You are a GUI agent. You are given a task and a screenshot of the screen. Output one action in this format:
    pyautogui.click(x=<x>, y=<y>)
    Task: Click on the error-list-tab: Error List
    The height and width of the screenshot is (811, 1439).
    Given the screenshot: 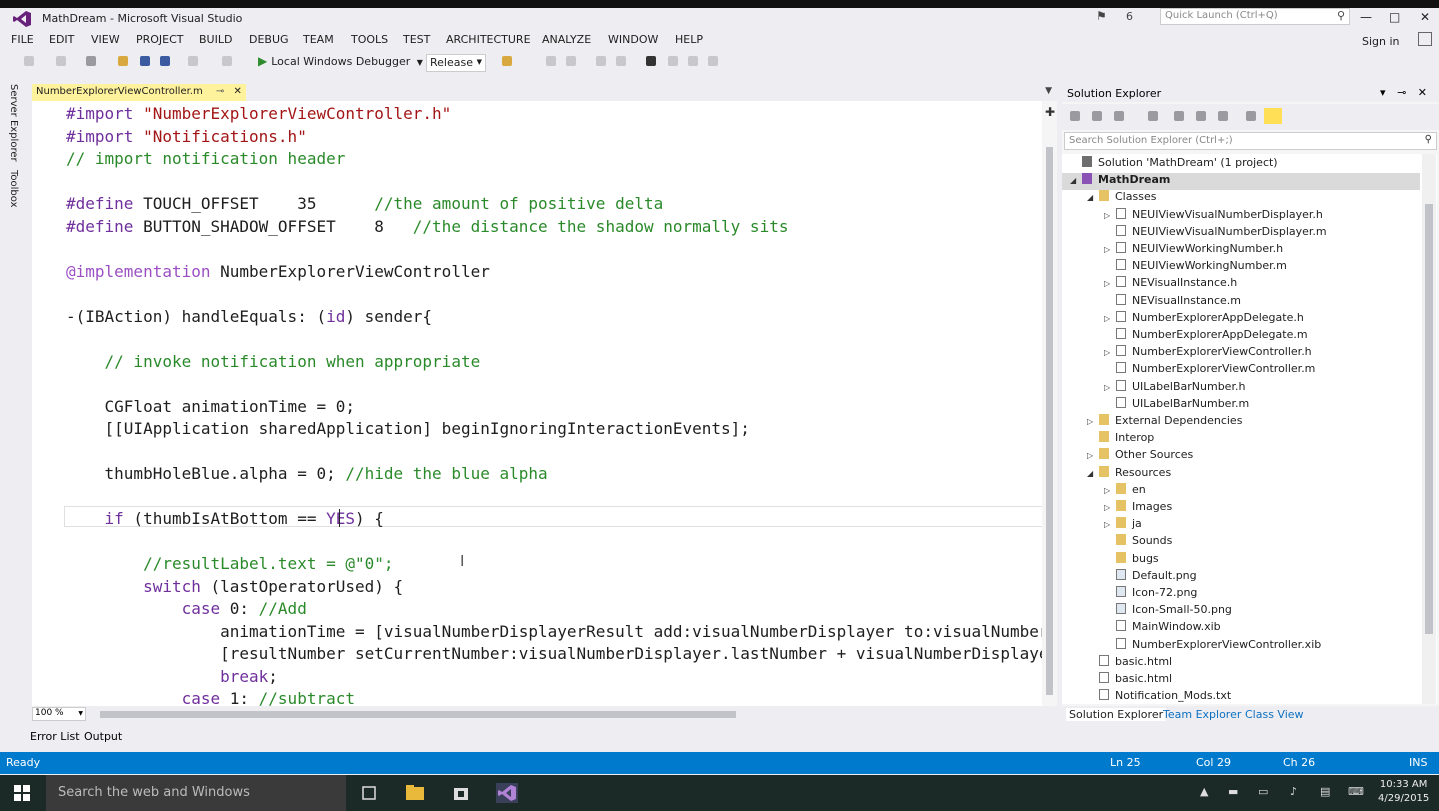 What is the action you would take?
    pyautogui.click(x=55, y=736)
    